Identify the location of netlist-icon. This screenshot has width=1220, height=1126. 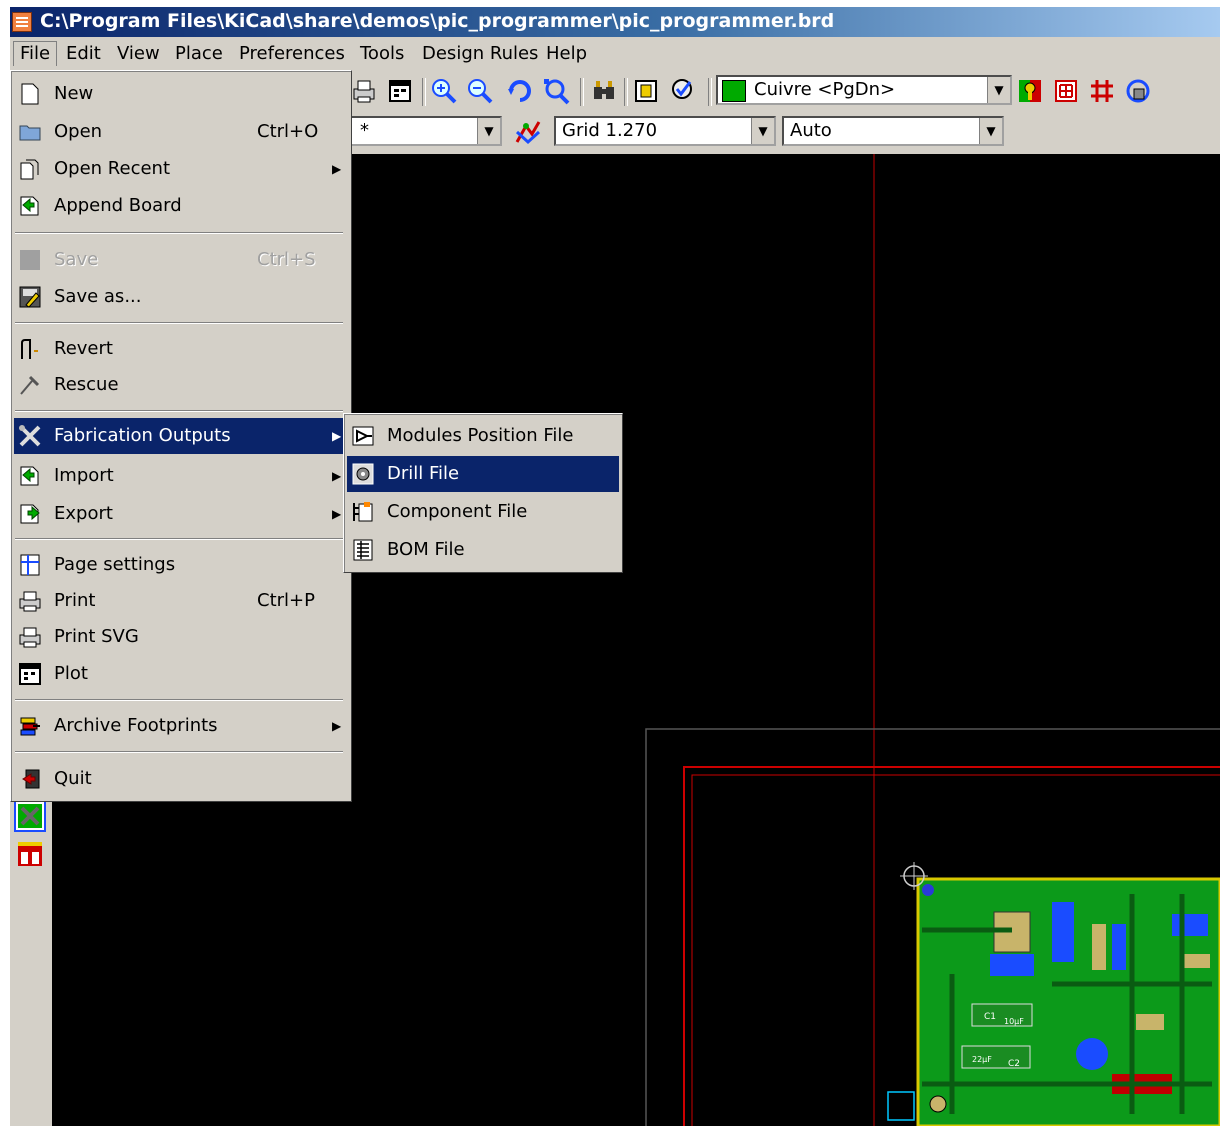
(646, 91).